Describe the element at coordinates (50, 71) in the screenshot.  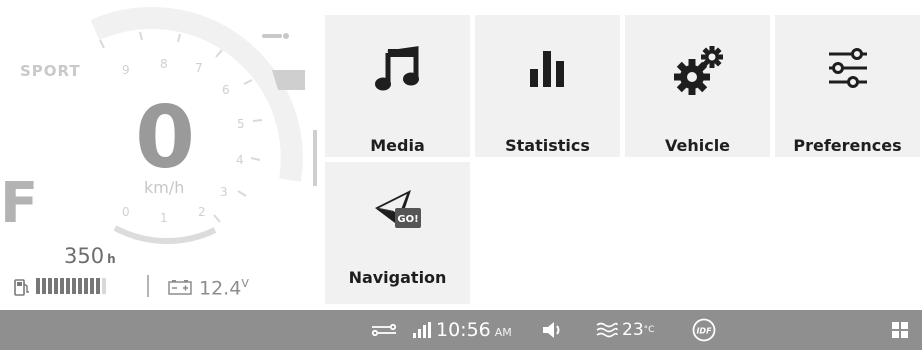
I see `drive-mode: SPORT` at that location.